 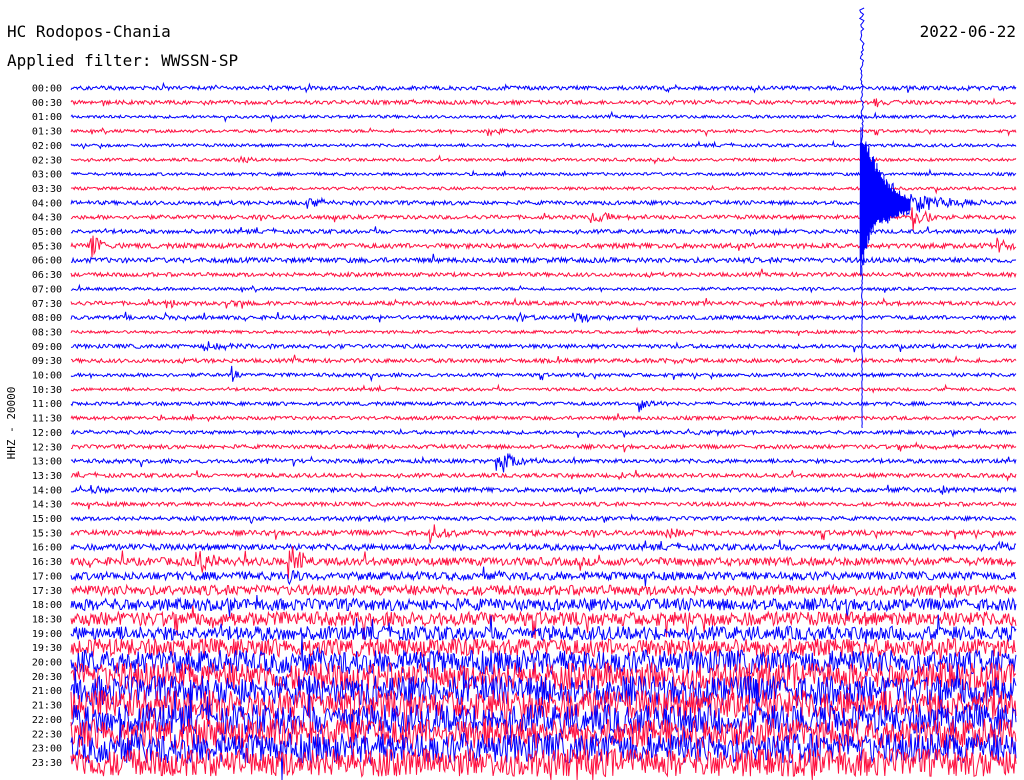 I want to click on row-label-0930: 09:30, so click(x=47, y=361).